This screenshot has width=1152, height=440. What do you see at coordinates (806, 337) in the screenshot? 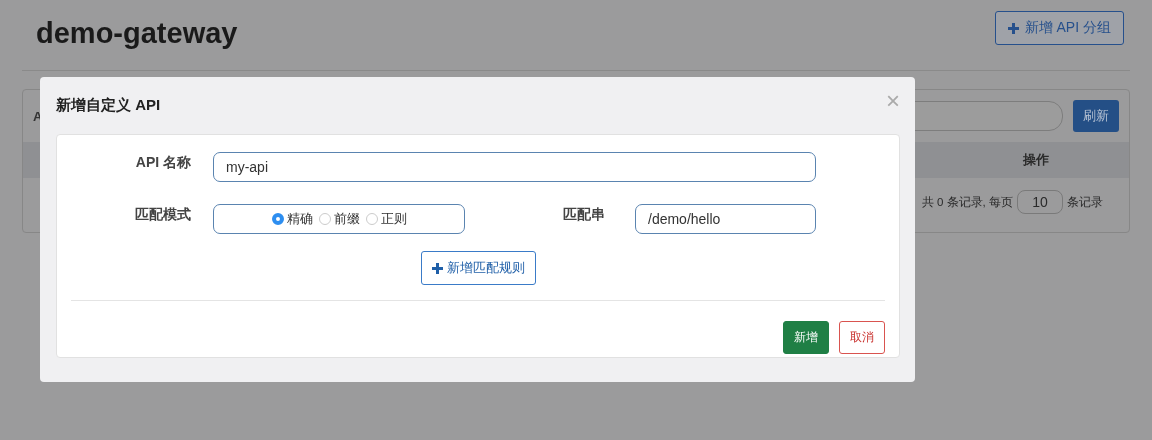
I see `add-button: 新增` at bounding box center [806, 337].